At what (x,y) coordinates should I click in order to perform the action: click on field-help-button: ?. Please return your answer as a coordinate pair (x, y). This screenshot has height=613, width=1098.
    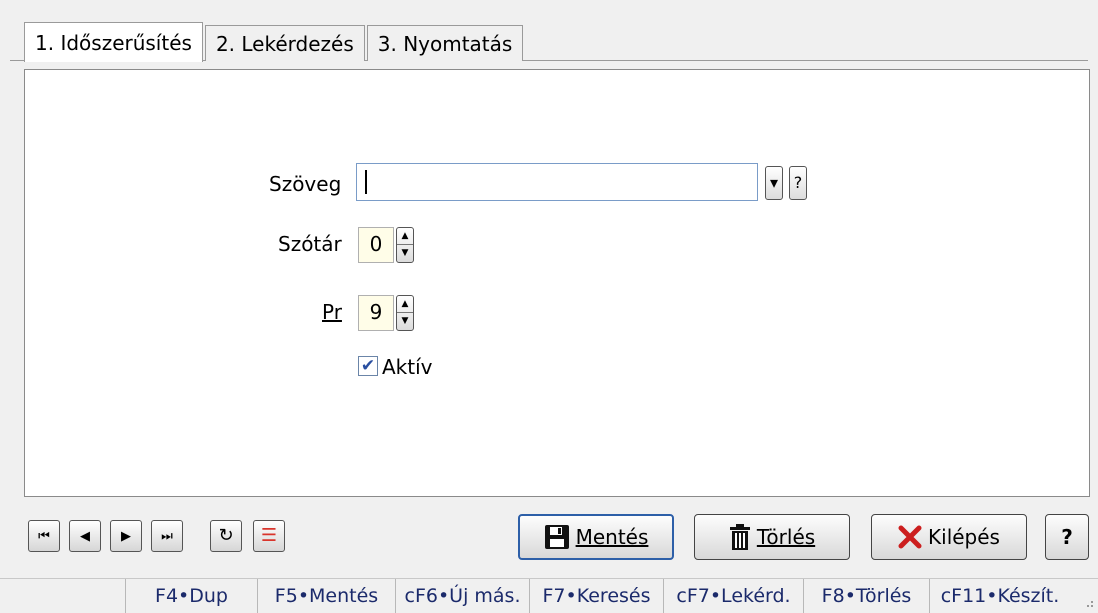
    Looking at the image, I should click on (798, 183).